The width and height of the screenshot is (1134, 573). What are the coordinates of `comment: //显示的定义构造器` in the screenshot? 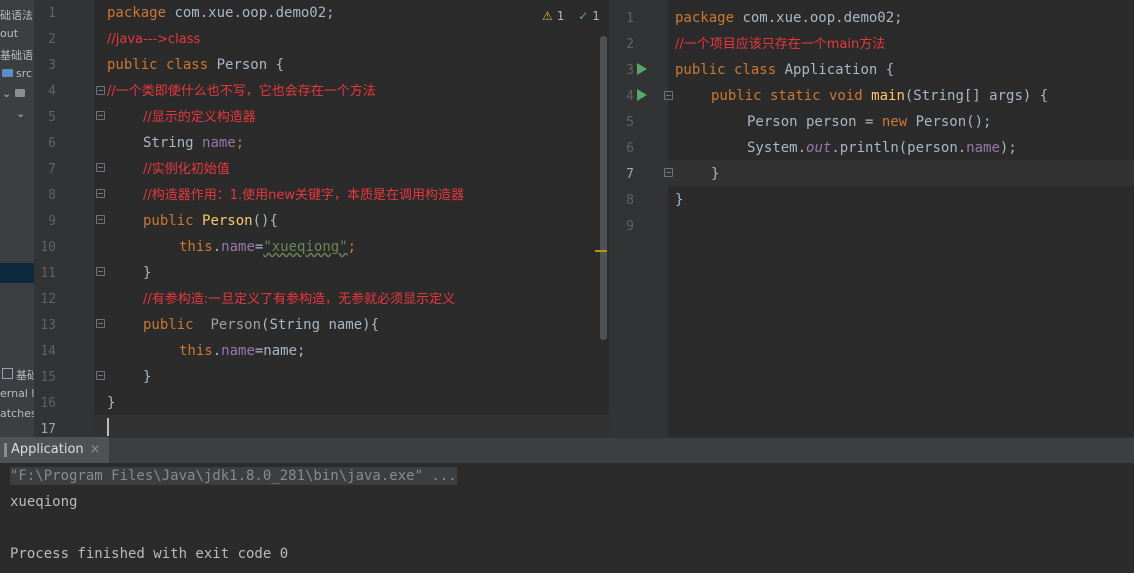 It's located at (199, 117).